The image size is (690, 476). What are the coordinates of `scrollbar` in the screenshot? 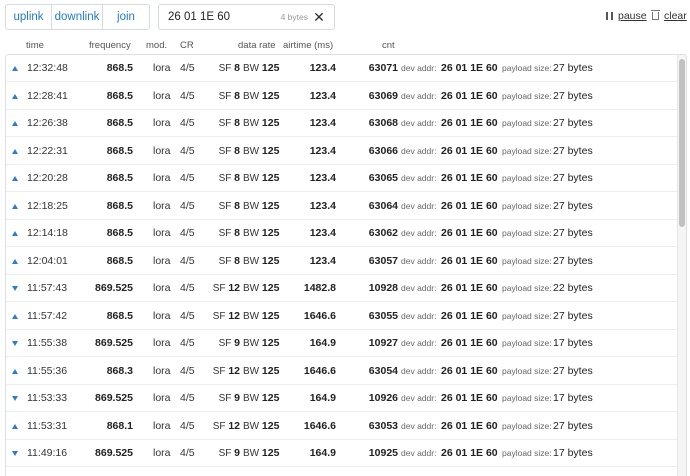 It's located at (681, 265).